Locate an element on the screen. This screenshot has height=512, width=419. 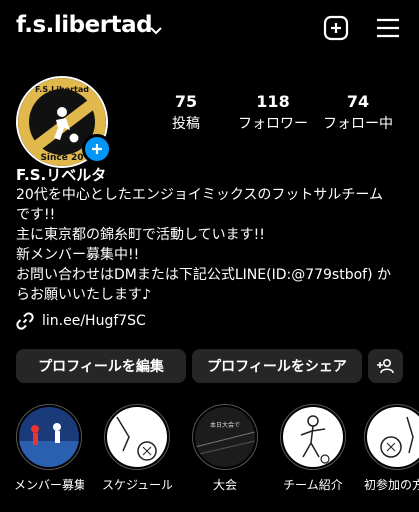
posts-stat: 75 投稿 is located at coordinates (186, 112).